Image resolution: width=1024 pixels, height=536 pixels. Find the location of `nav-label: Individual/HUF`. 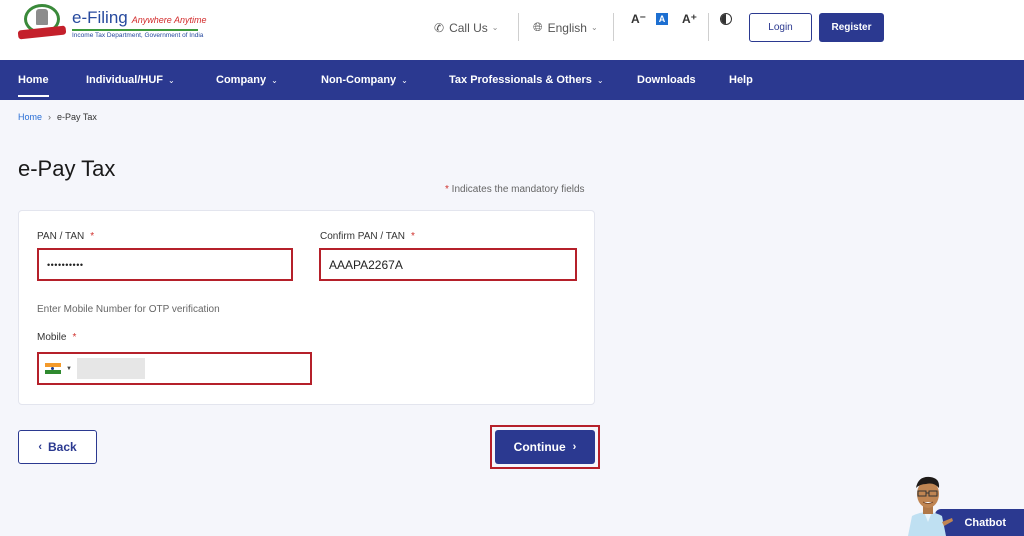

nav-label: Individual/HUF is located at coordinates (124, 80).